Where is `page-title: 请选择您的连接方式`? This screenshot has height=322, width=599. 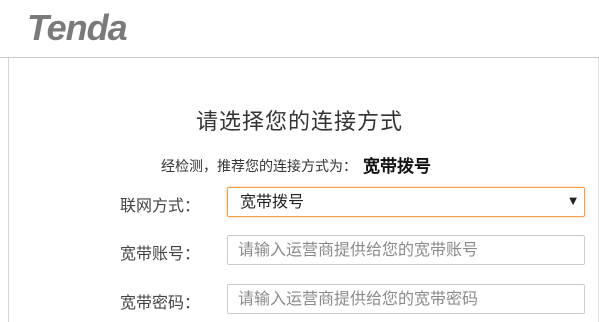
page-title: 请选择您的连接方式 is located at coordinates (299, 122).